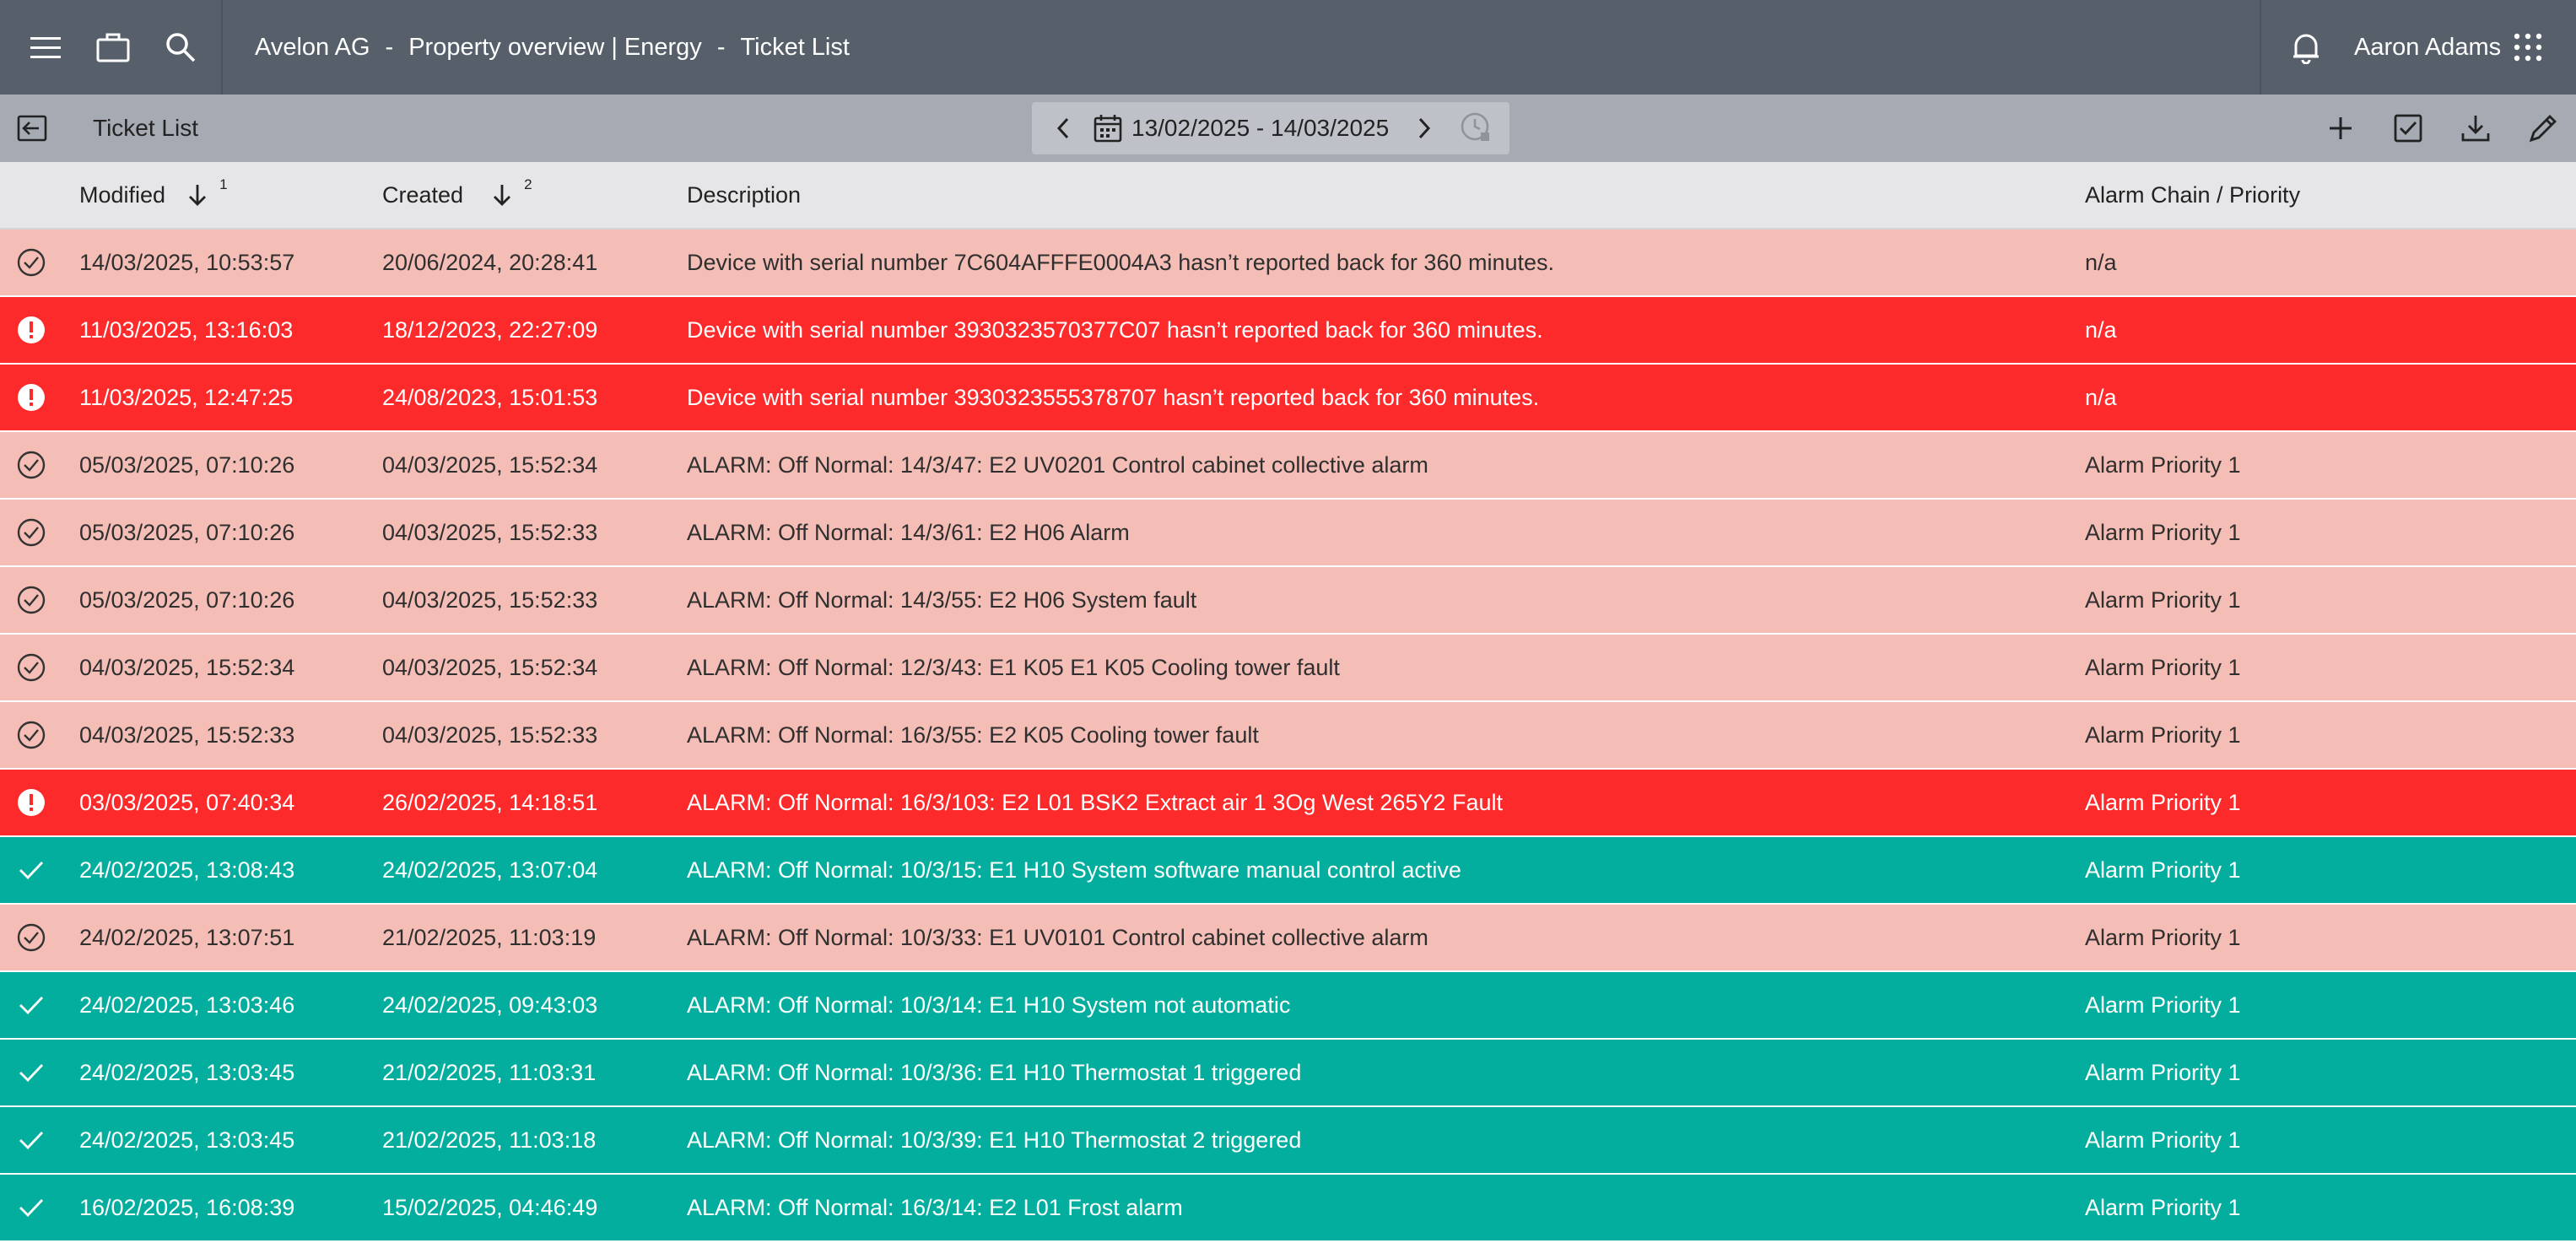  What do you see at coordinates (2543, 128) in the screenshot?
I see `edit-icon` at bounding box center [2543, 128].